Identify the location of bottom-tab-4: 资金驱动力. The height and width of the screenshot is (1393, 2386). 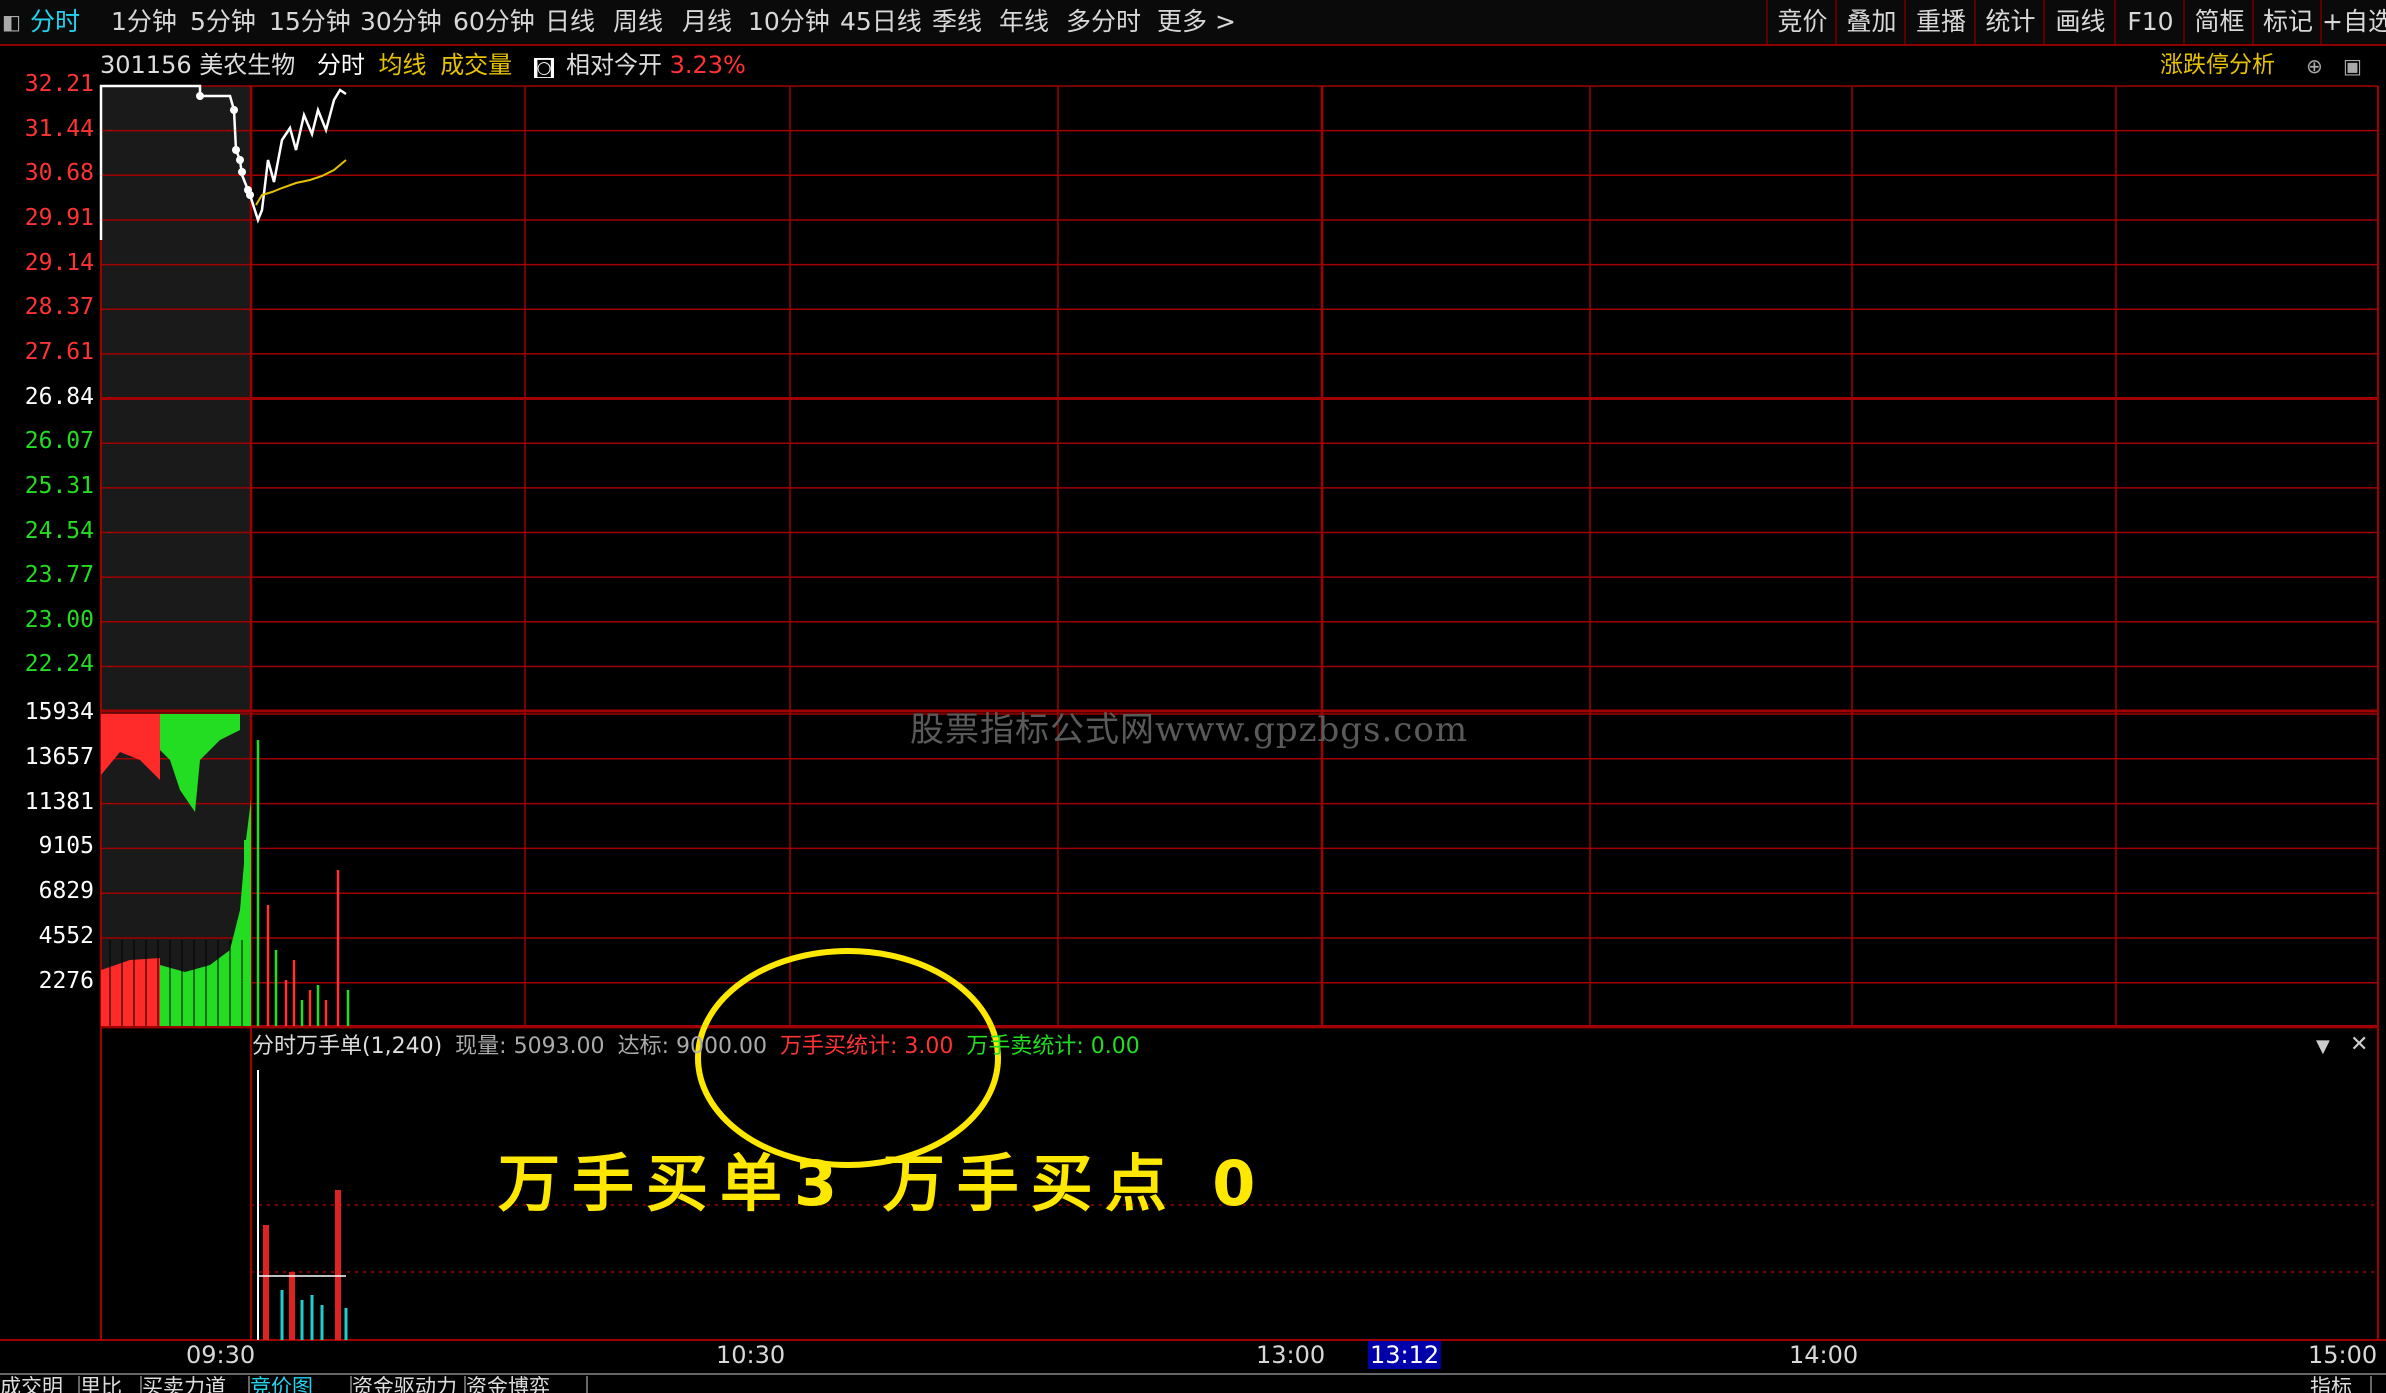
(409, 1384).